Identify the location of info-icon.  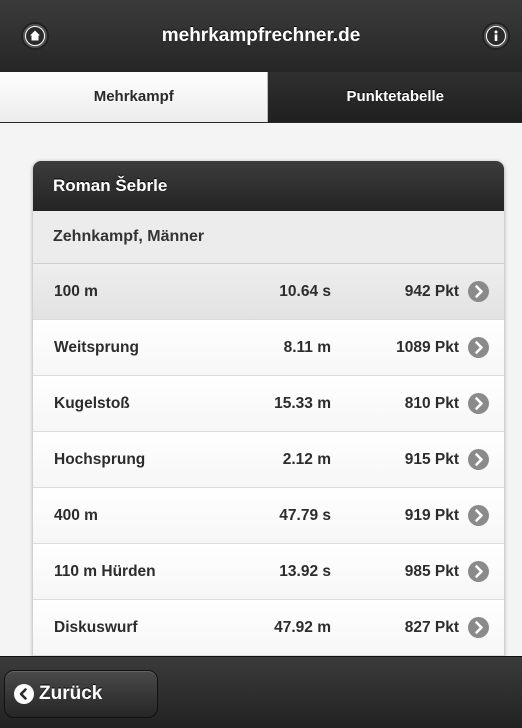
(496, 36).